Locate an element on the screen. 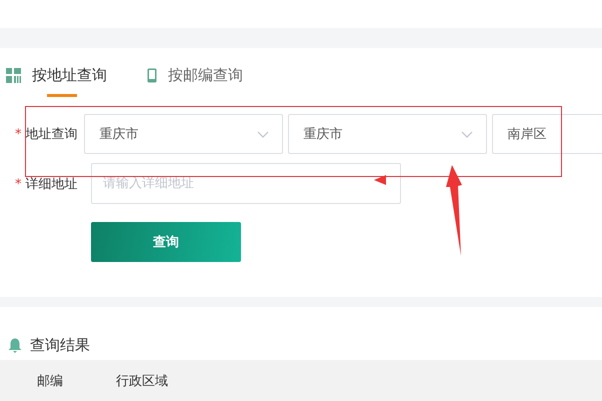  bell-icon is located at coordinates (15, 345).